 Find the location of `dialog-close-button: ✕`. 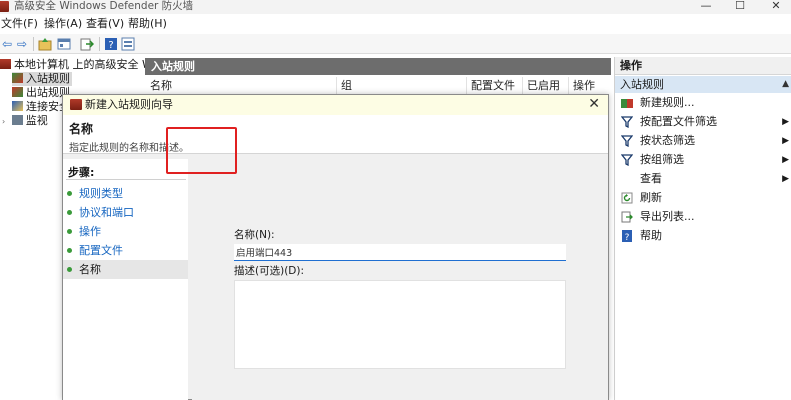

dialog-close-button: ✕ is located at coordinates (594, 104).